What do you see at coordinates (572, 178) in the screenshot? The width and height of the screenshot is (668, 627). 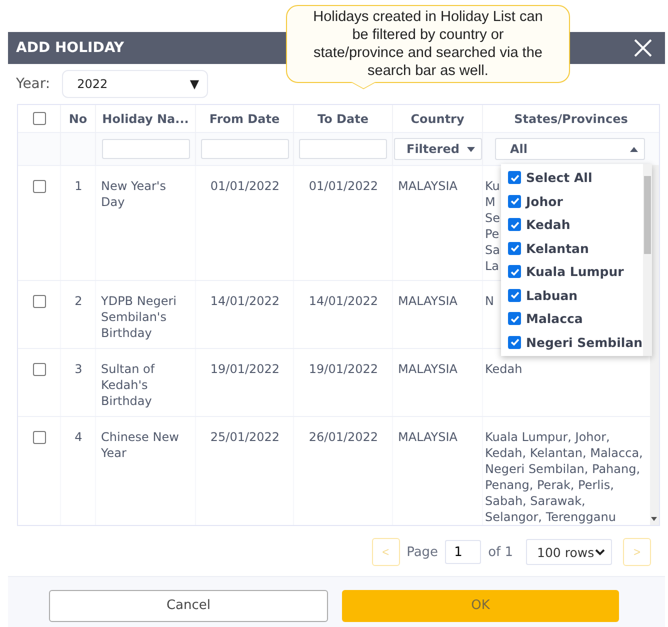 I see `dropdown-option: Select All` at bounding box center [572, 178].